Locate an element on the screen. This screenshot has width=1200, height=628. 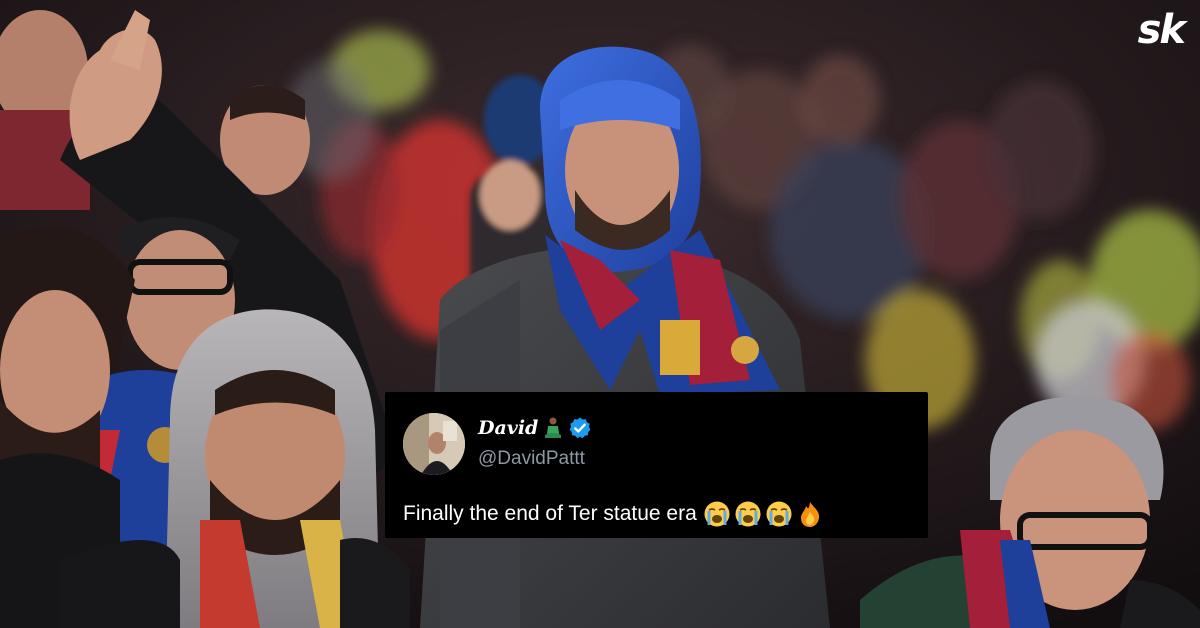
person-in-lotus-position-icon is located at coordinates (553, 428).